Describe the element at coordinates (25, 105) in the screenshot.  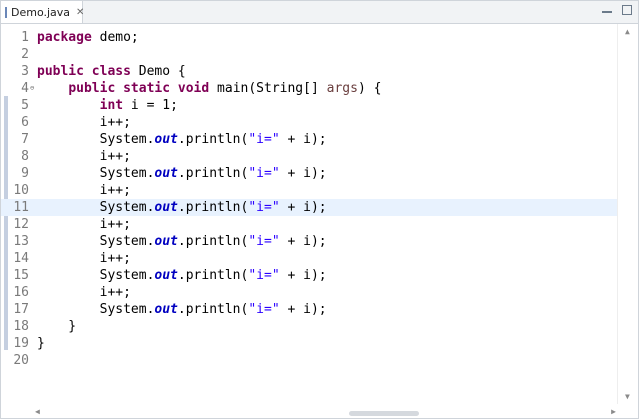
I see `line-number: 5` at that location.